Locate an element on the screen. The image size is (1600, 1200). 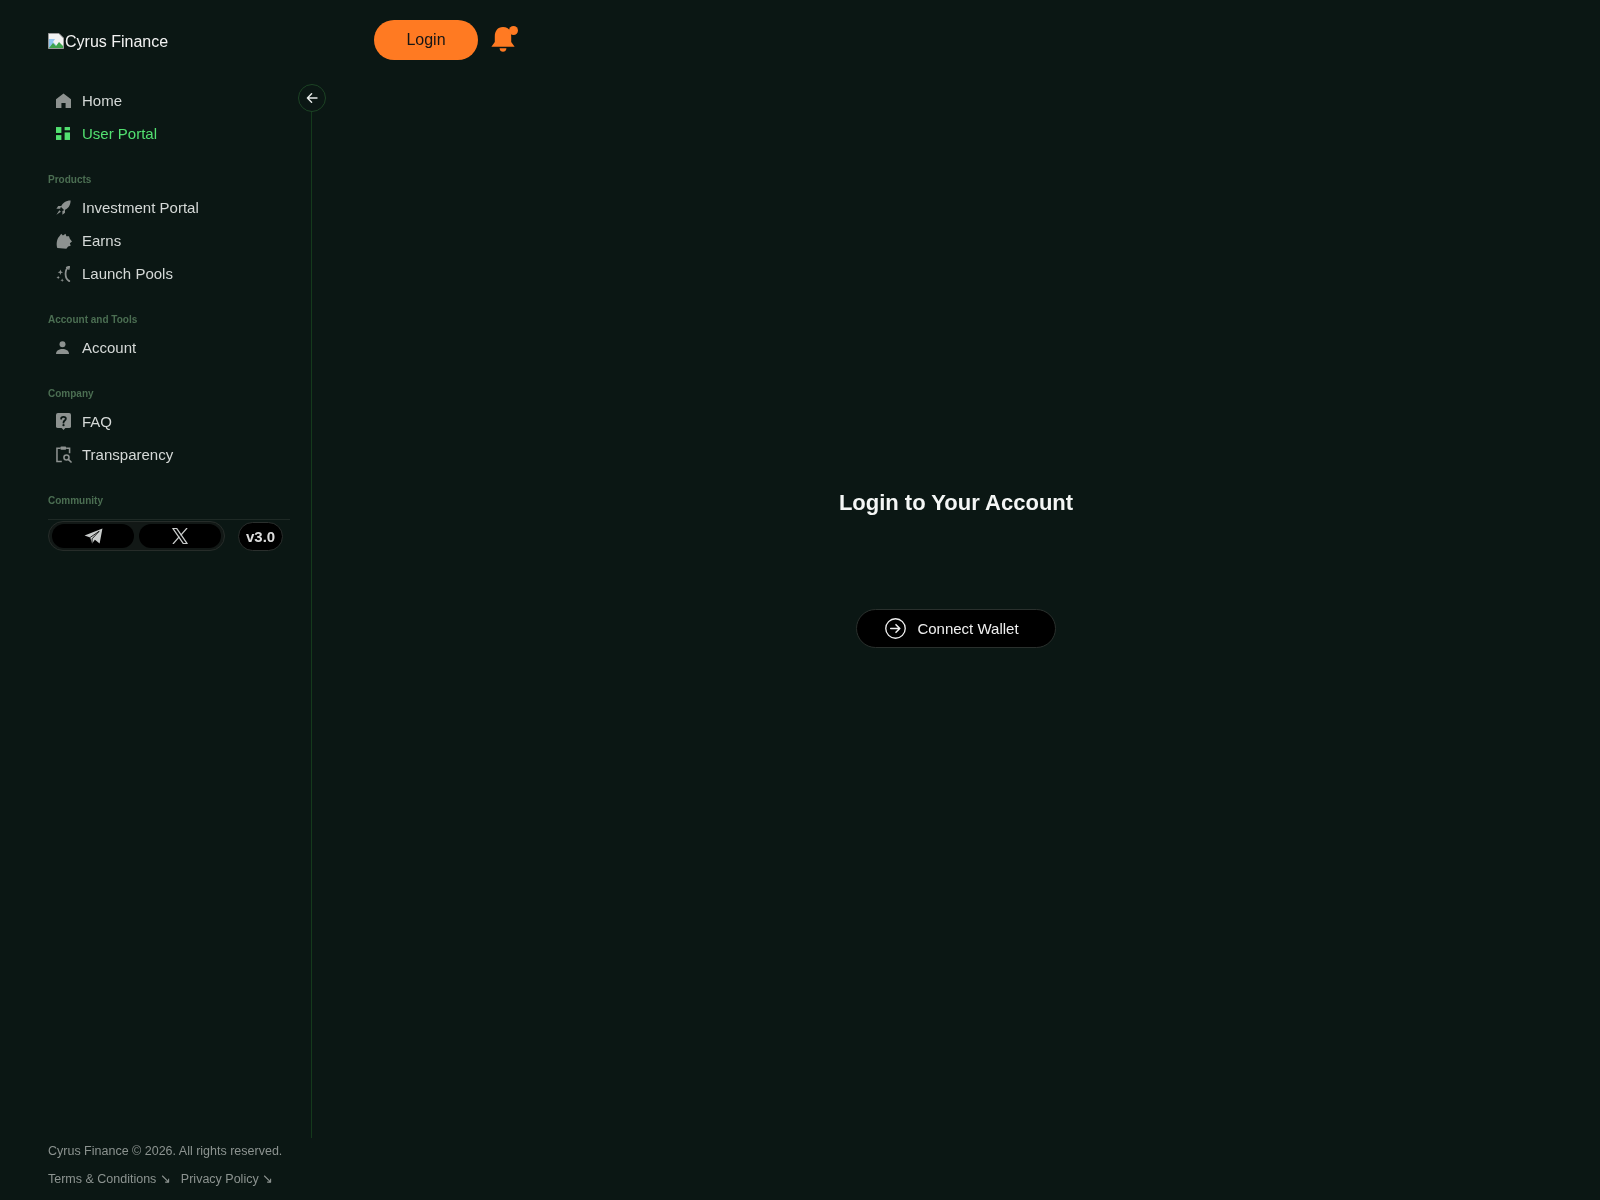
logo-alt-text: Cyrus Finance is located at coordinates (117, 42).